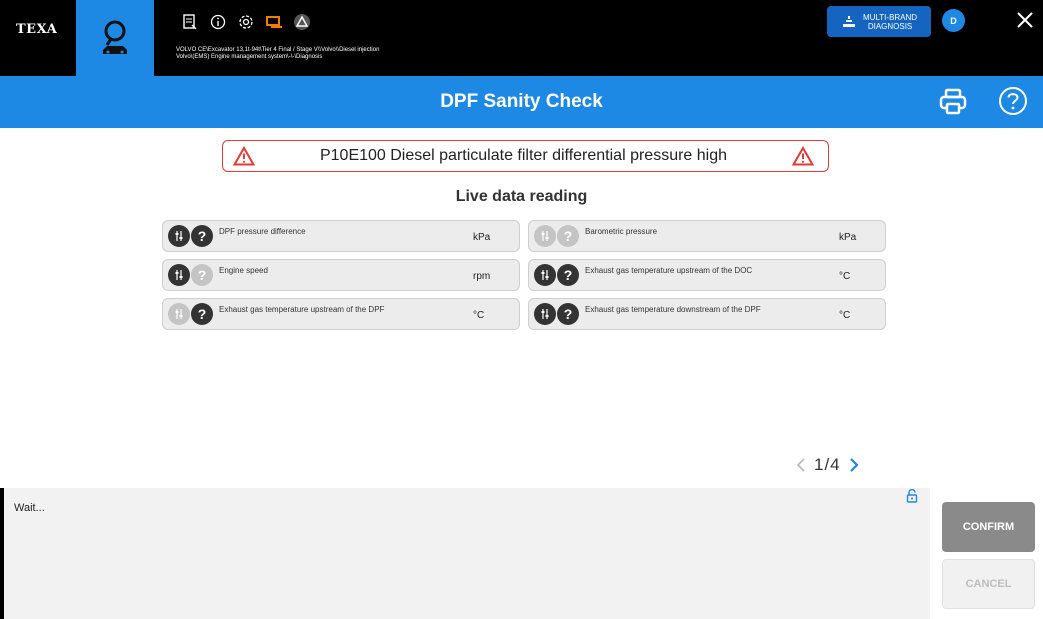 Image resolution: width=1043 pixels, height=619 pixels. What do you see at coordinates (341, 275) in the screenshot?
I see `live-data-card: ? Engine speed rpm` at bounding box center [341, 275].